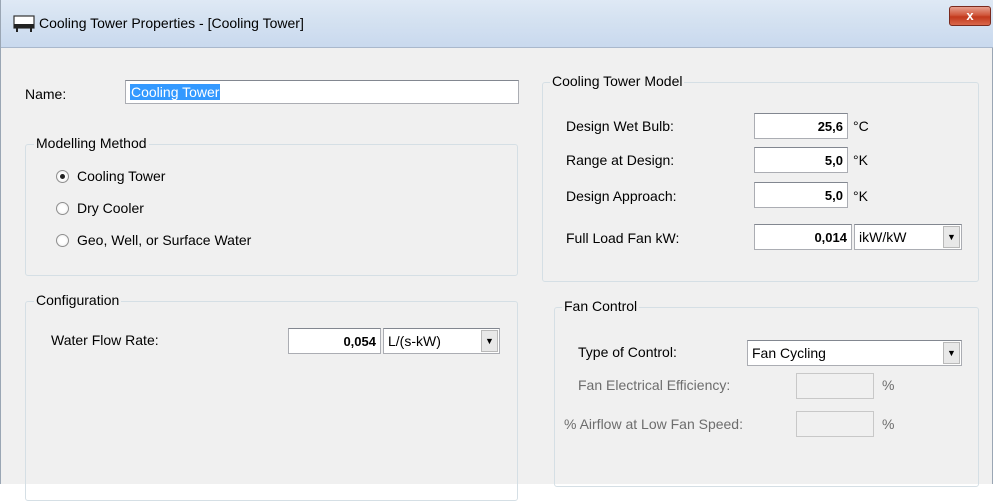 This screenshot has height=501, width=993. I want to click on control-type-label: Type of Control:, so click(627, 352).